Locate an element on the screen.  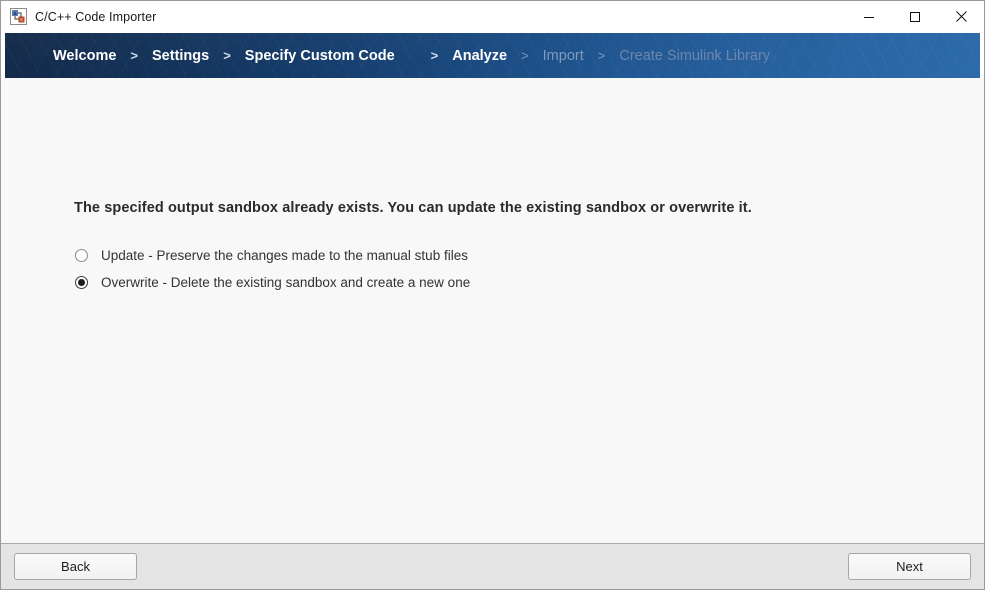
simulink-importer-icon is located at coordinates (18, 16).